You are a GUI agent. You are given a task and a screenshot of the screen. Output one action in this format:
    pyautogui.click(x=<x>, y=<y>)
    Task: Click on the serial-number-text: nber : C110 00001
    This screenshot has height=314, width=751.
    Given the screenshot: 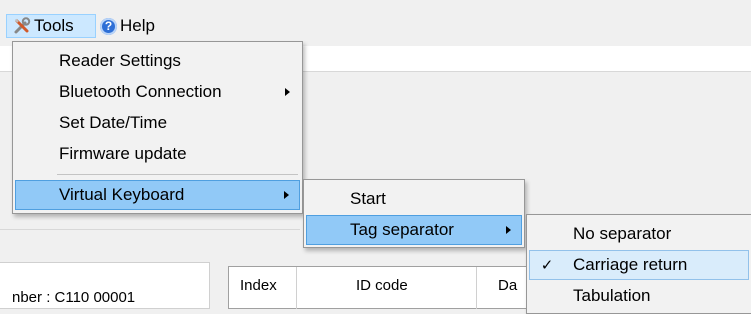 What is the action you would take?
    pyautogui.click(x=74, y=297)
    